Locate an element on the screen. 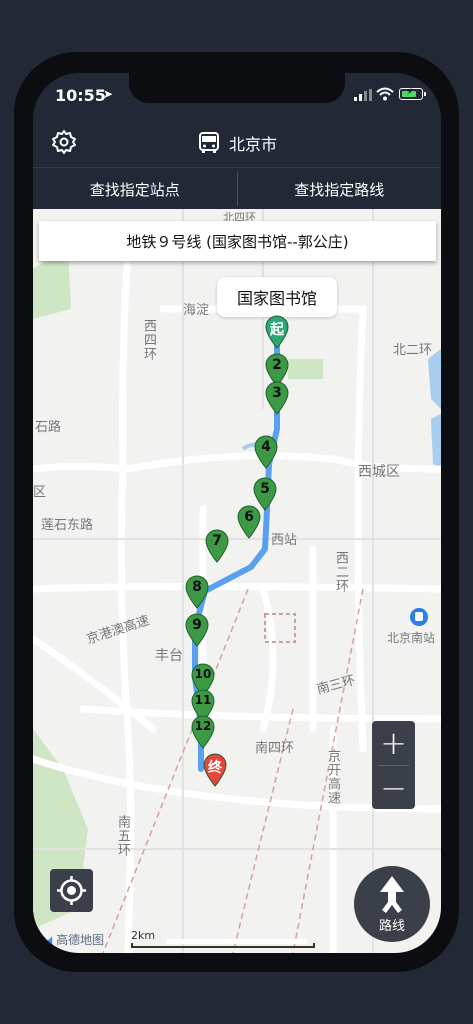  start-stop-pin: 起 is located at coordinates (277, 332).